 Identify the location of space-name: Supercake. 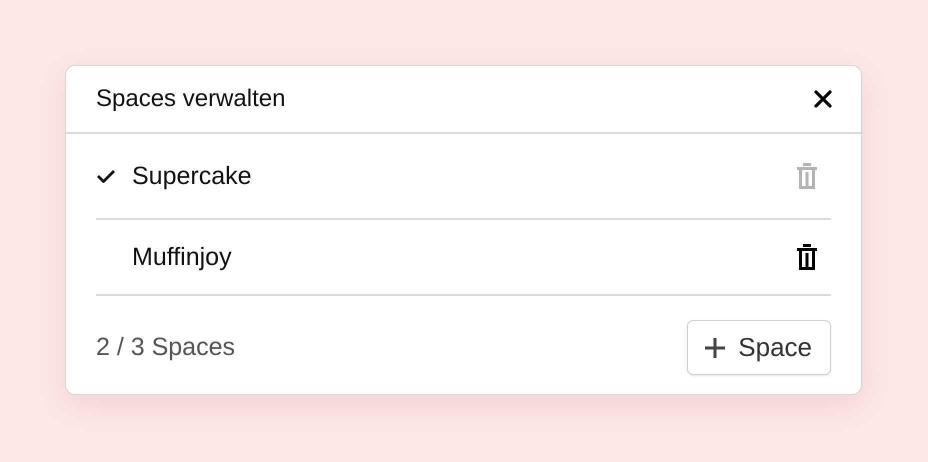
(464, 176).